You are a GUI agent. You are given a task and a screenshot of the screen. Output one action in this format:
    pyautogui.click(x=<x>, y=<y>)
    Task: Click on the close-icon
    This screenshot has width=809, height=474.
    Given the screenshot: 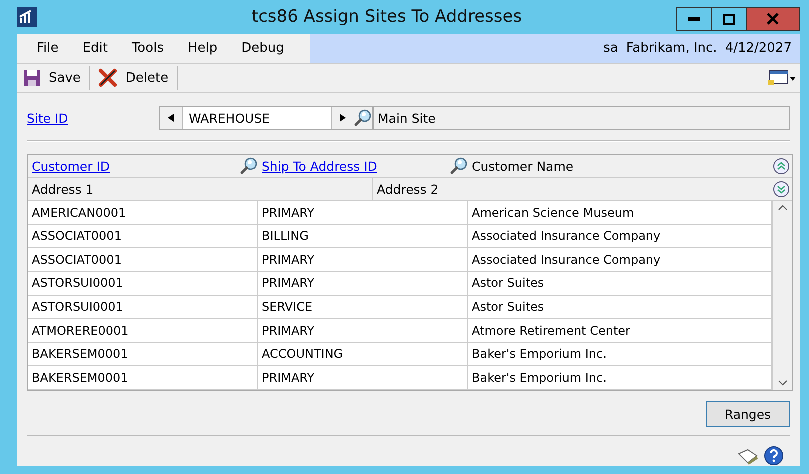 What is the action you would take?
    pyautogui.click(x=773, y=19)
    